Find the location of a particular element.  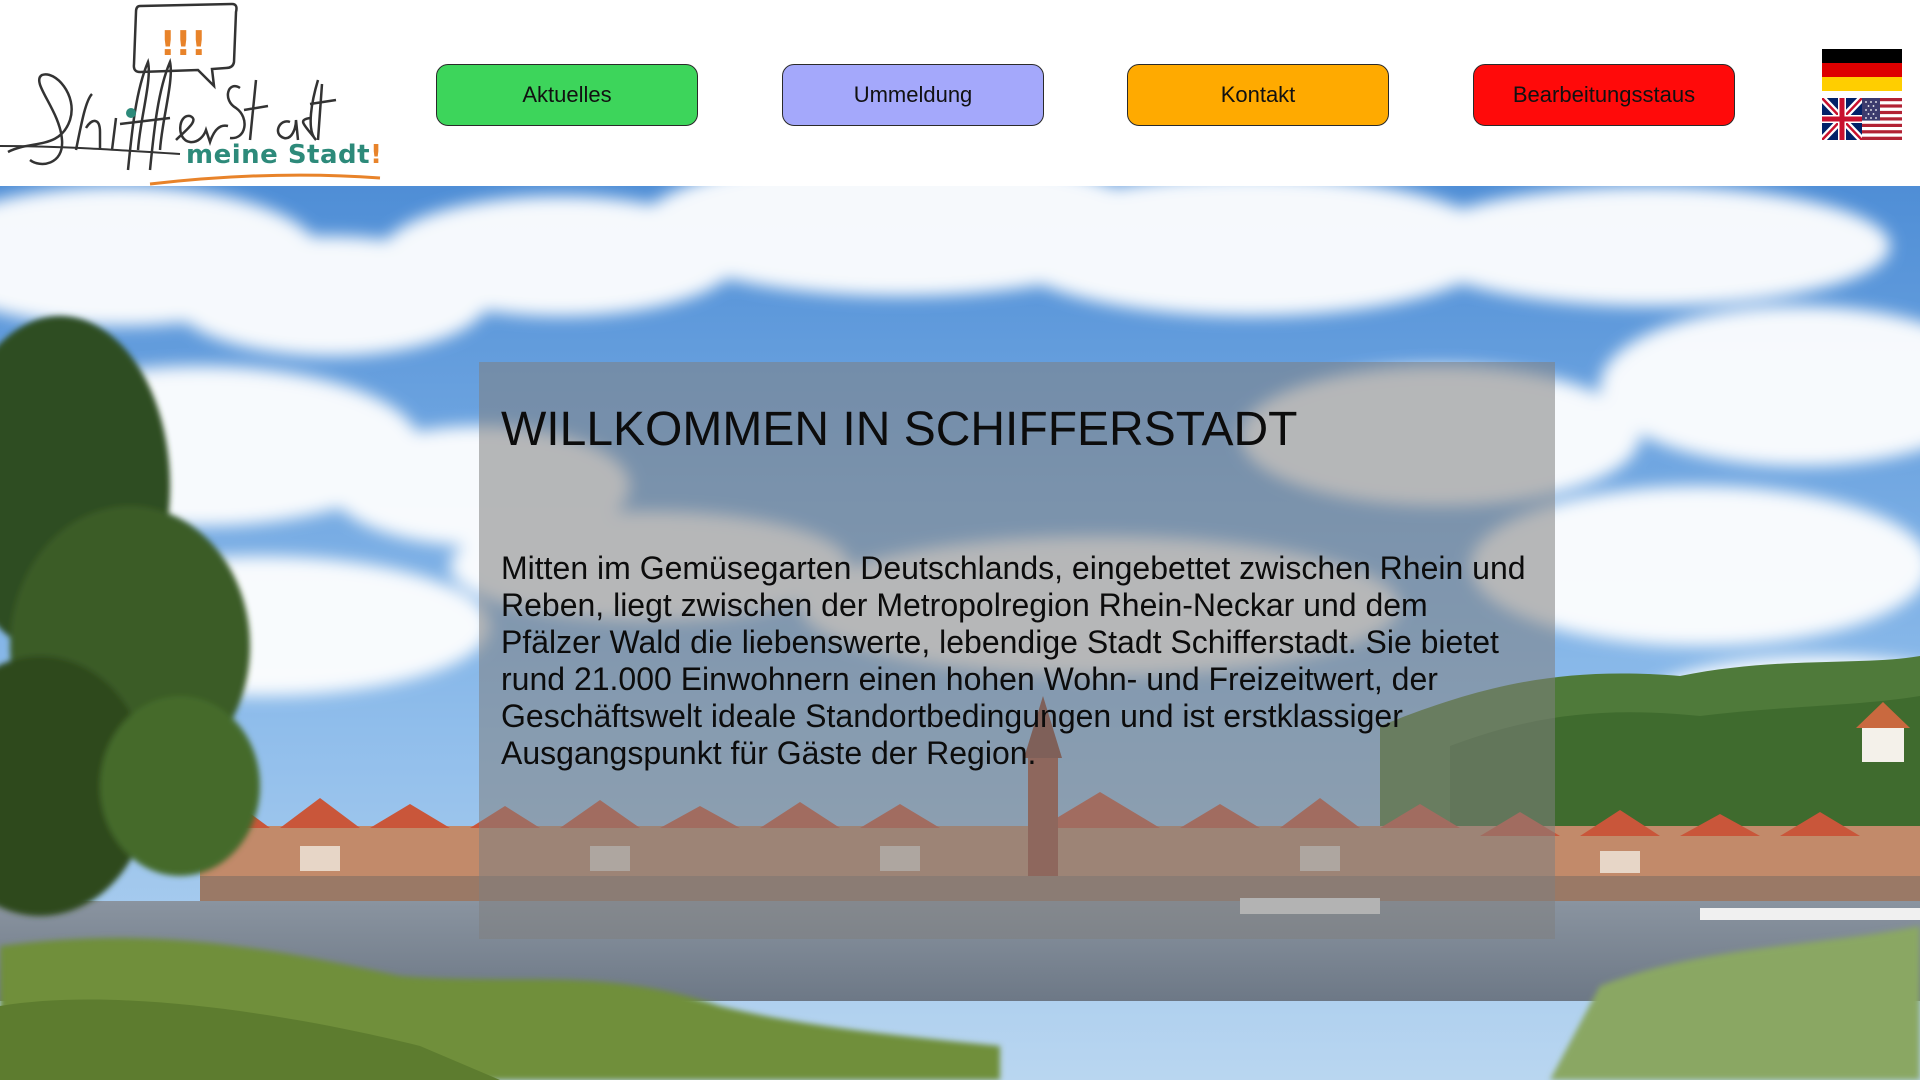

uk-us-flag-icon is located at coordinates (1862, 119).